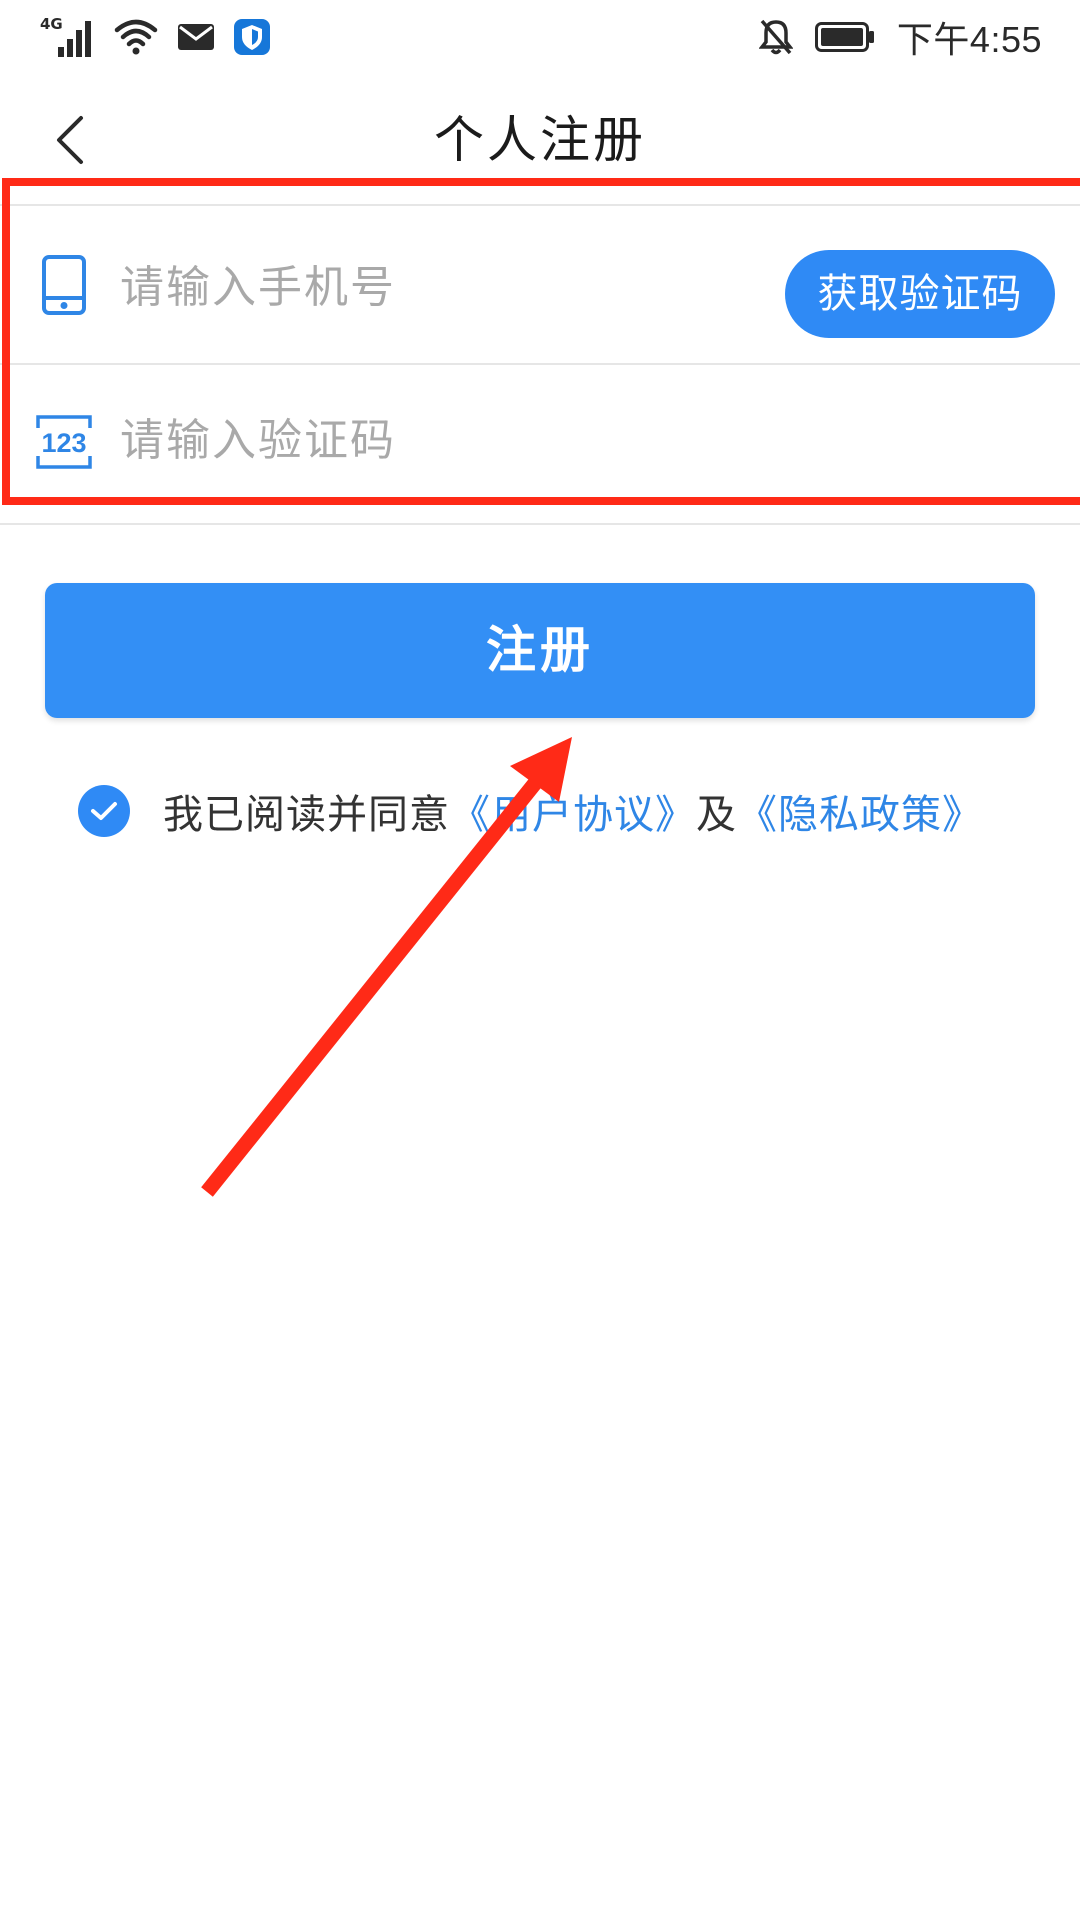 The height and width of the screenshot is (1920, 1080). Describe the element at coordinates (573, 811) in the screenshot. I see `user-agreement-link: 《用户协议》` at that location.